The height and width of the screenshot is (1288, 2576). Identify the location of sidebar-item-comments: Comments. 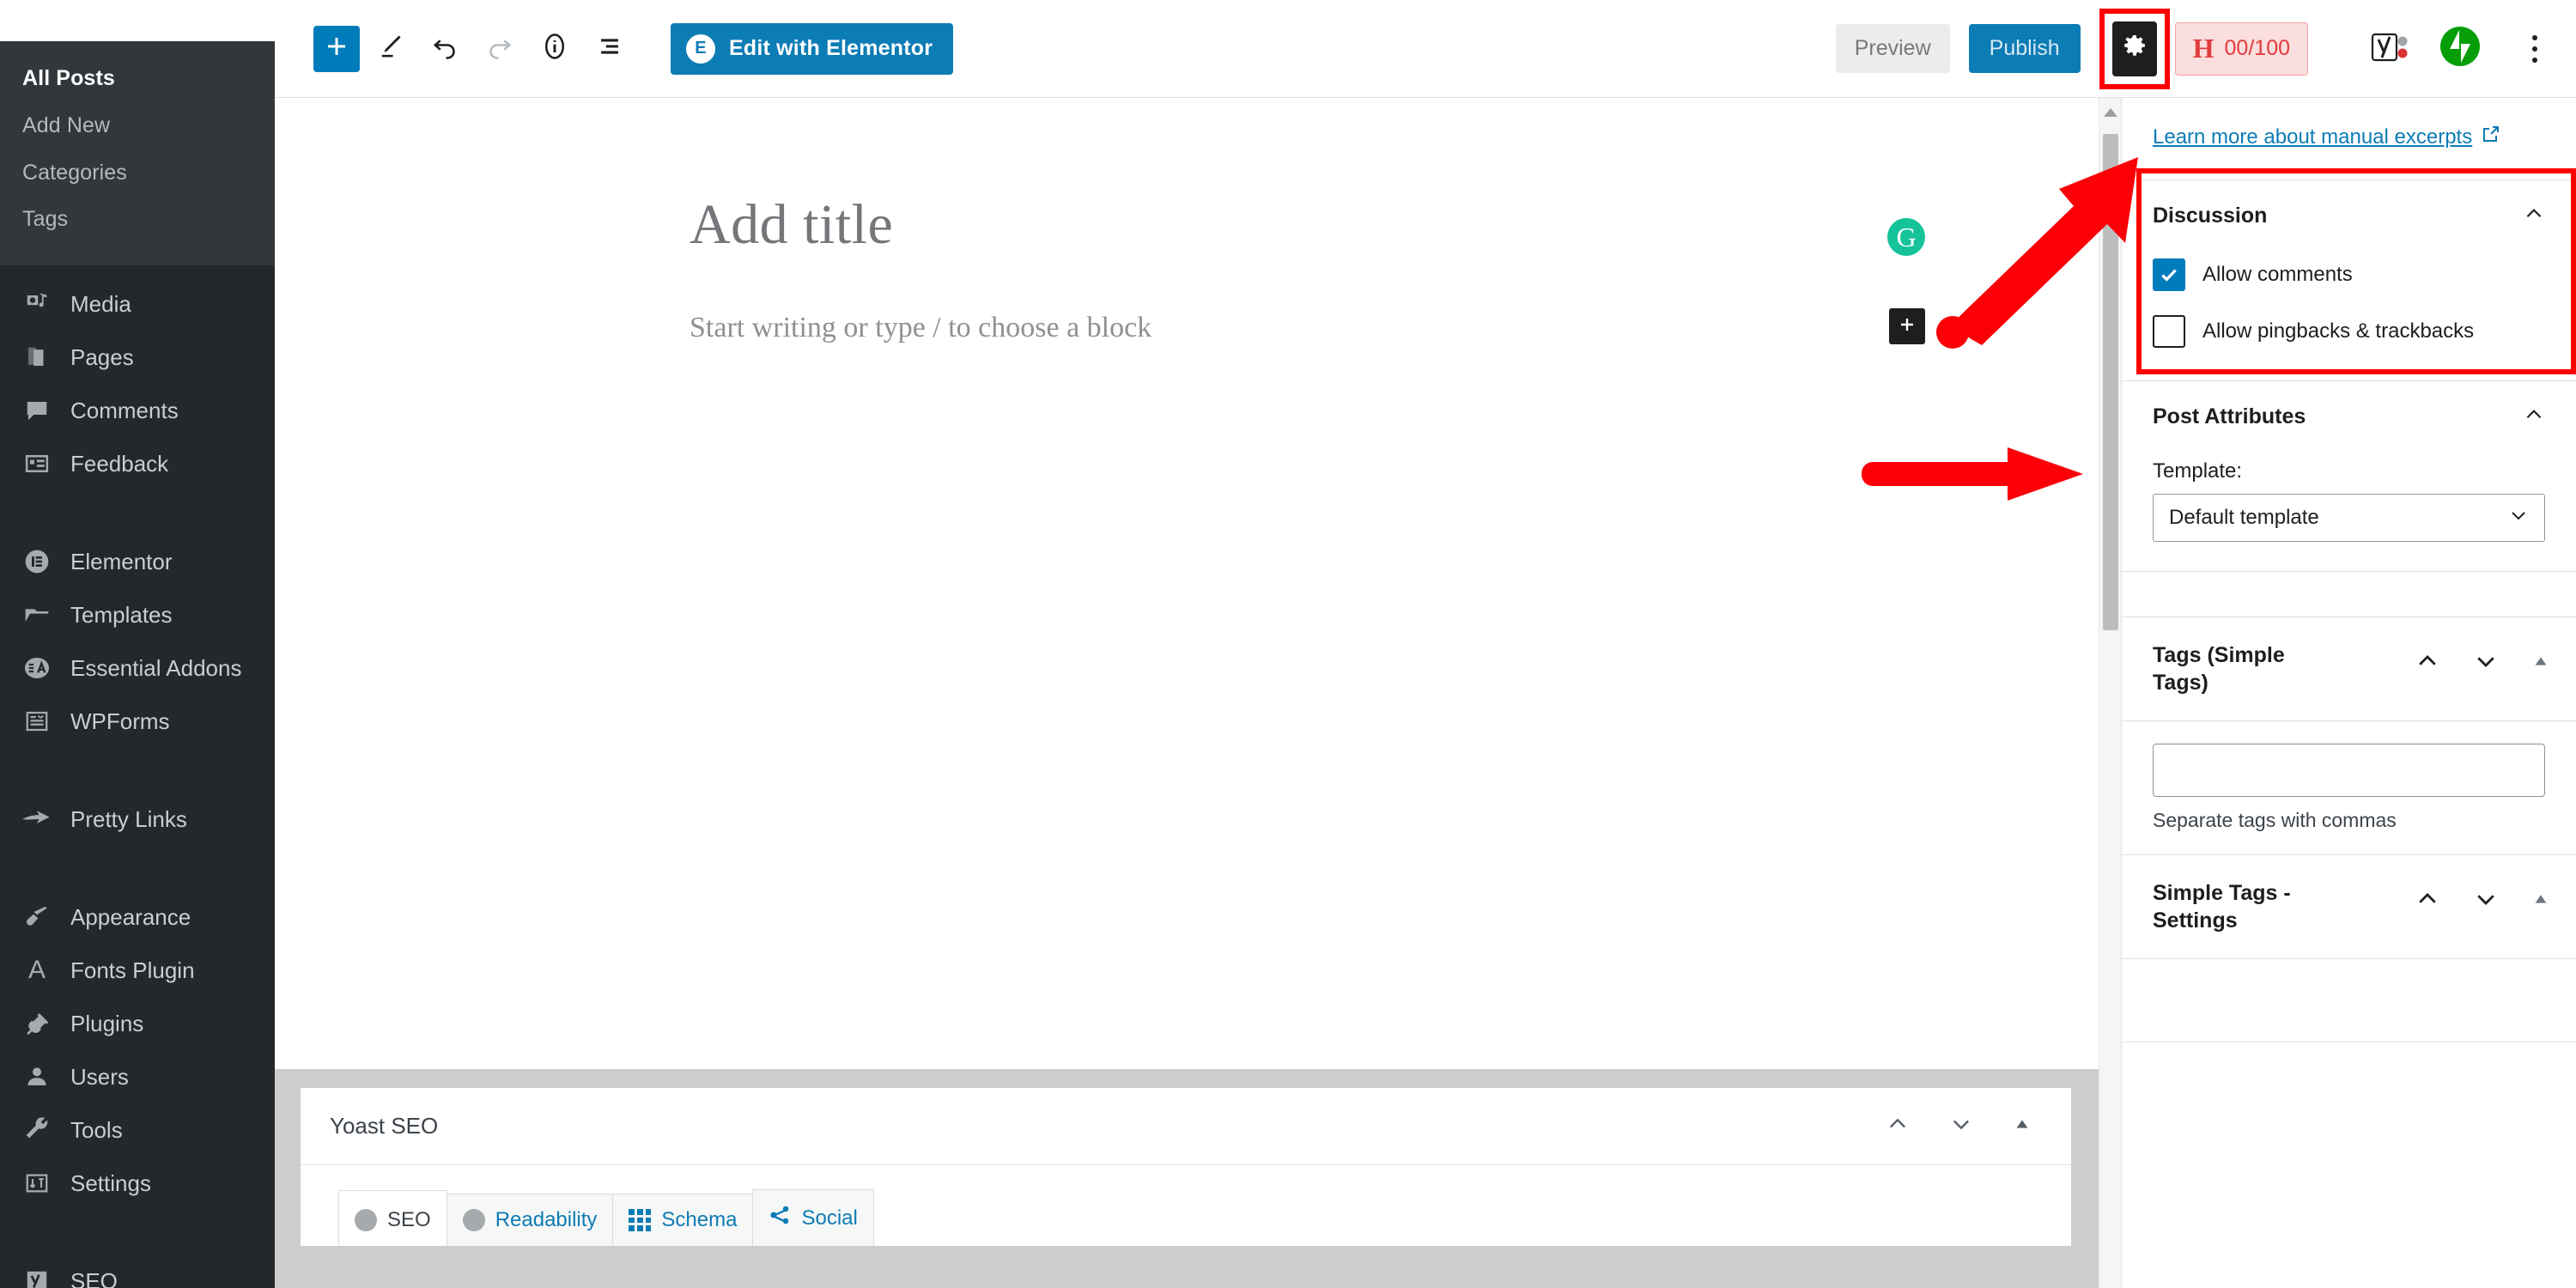
(137, 410).